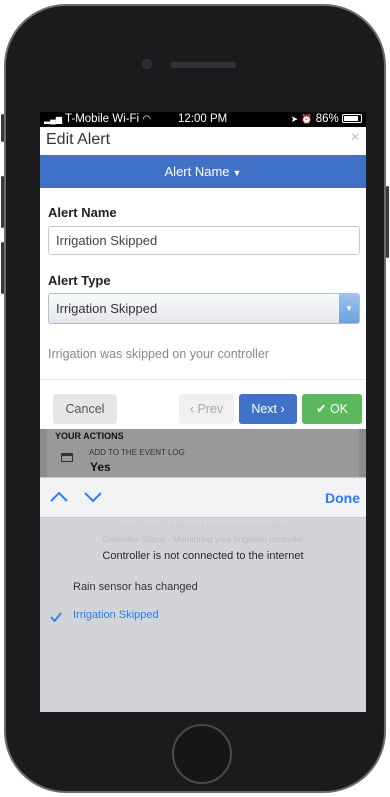 This screenshot has width=390, height=797. I want to click on carrier-label: T-Mobile Wi-Fi, so click(102, 119).